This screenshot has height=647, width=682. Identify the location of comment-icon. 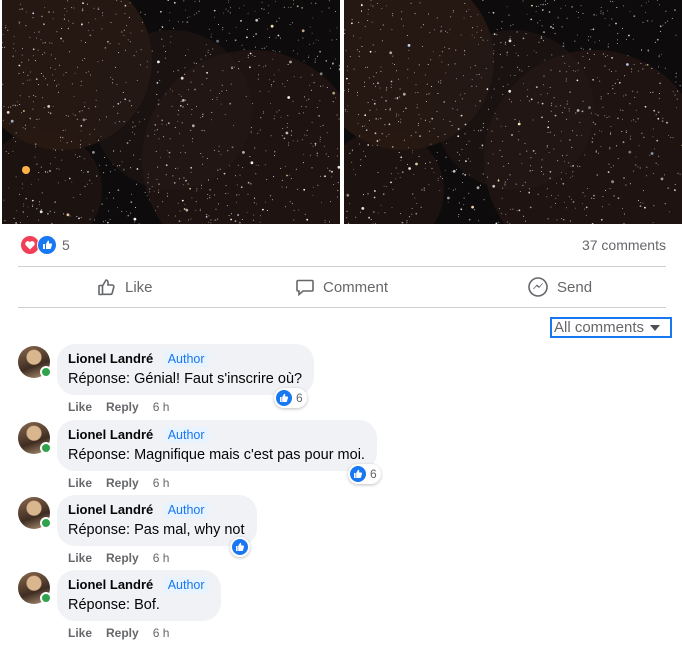
(305, 288).